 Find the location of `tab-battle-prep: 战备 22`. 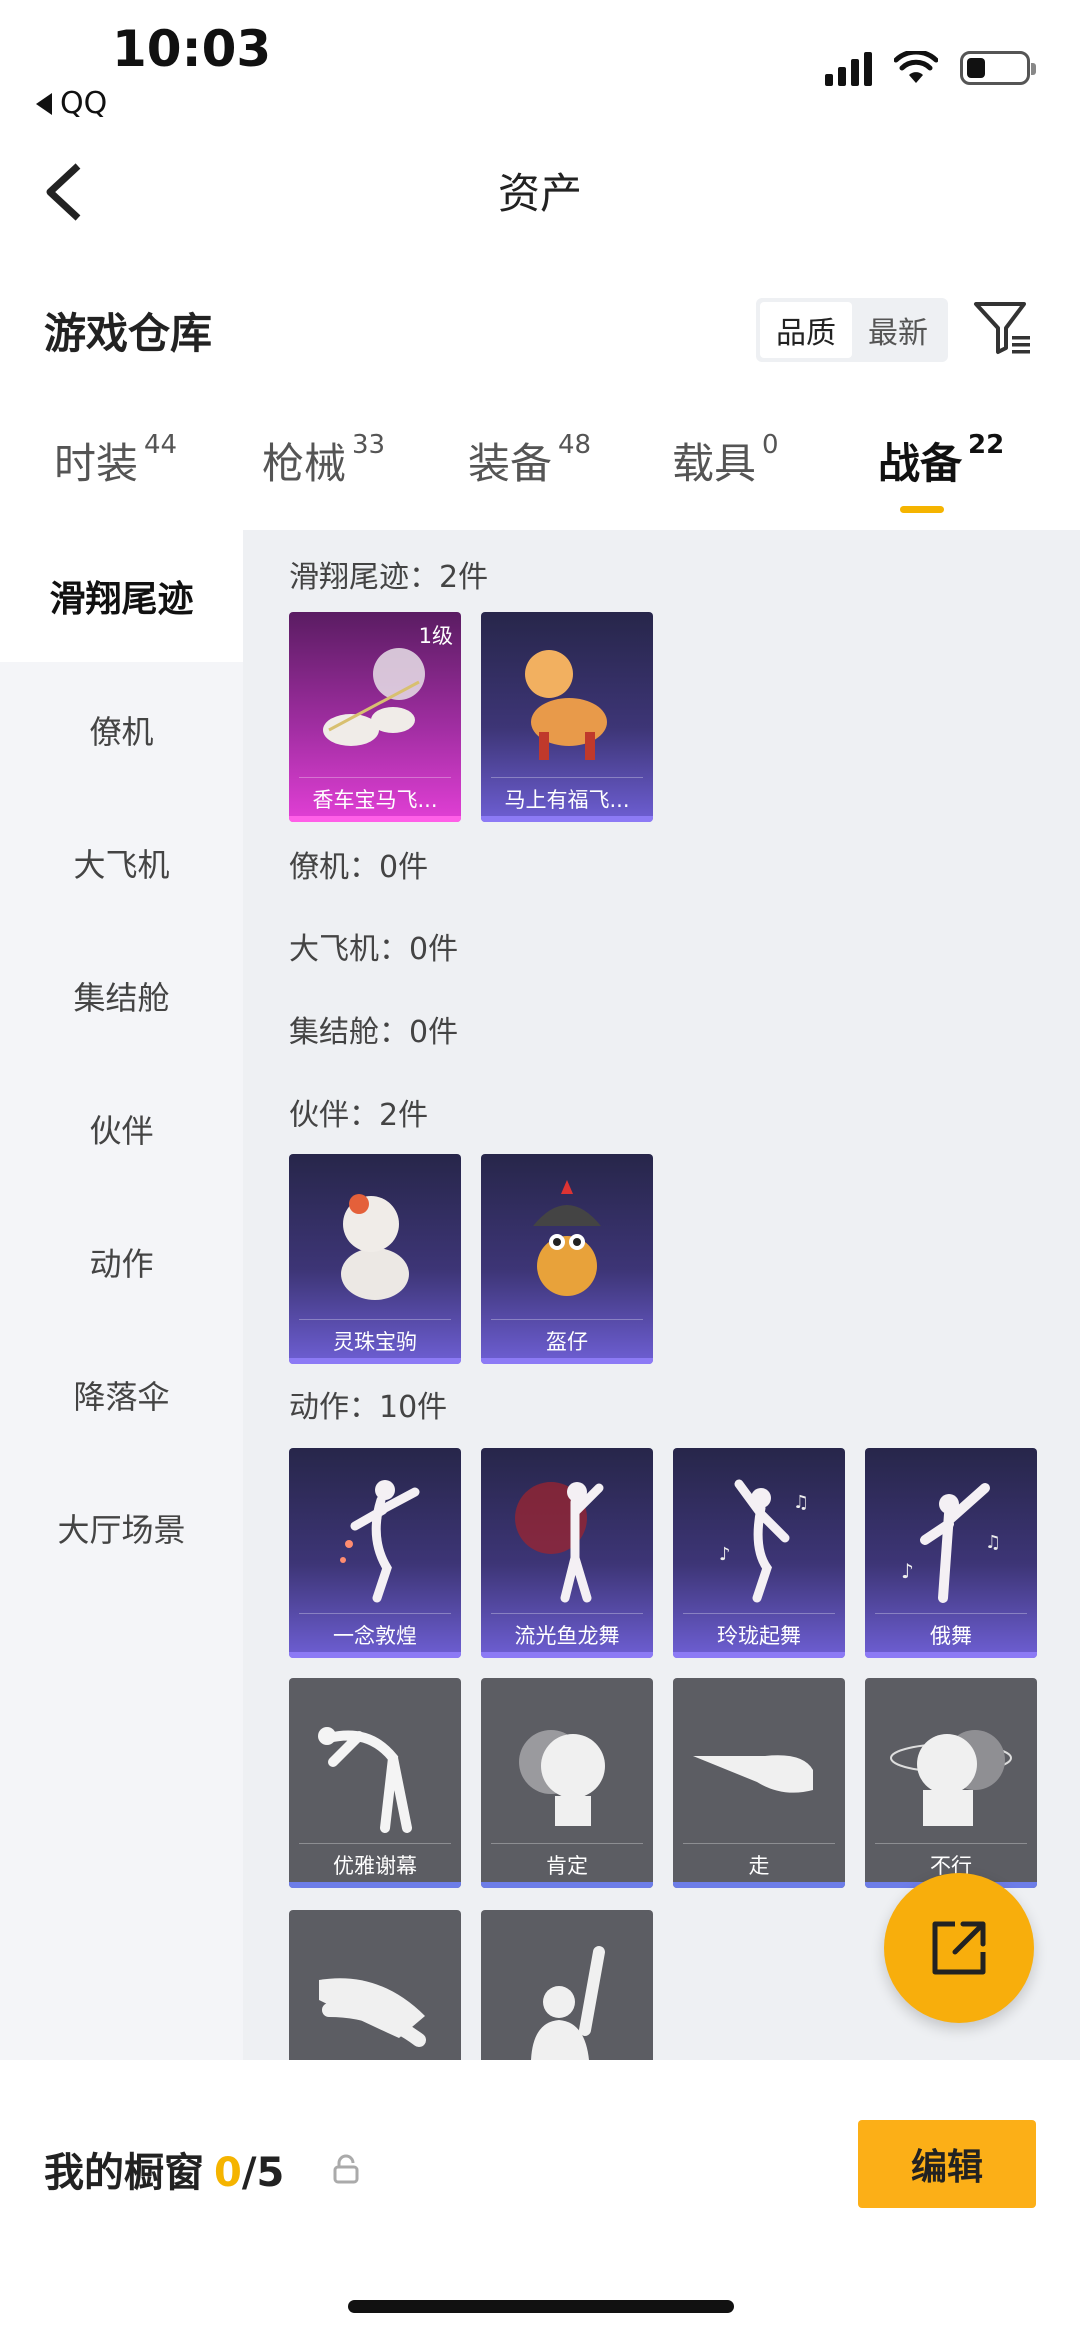

tab-battle-prep: 战备 22 is located at coordinates (941, 460).